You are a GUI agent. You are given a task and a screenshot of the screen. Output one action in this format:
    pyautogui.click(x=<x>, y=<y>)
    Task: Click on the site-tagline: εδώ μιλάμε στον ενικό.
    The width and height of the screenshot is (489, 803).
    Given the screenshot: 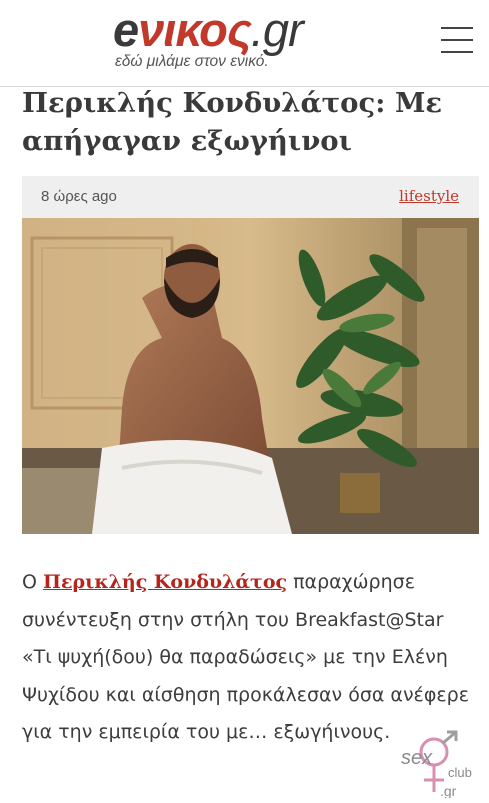 What is the action you would take?
    pyautogui.click(x=192, y=61)
    